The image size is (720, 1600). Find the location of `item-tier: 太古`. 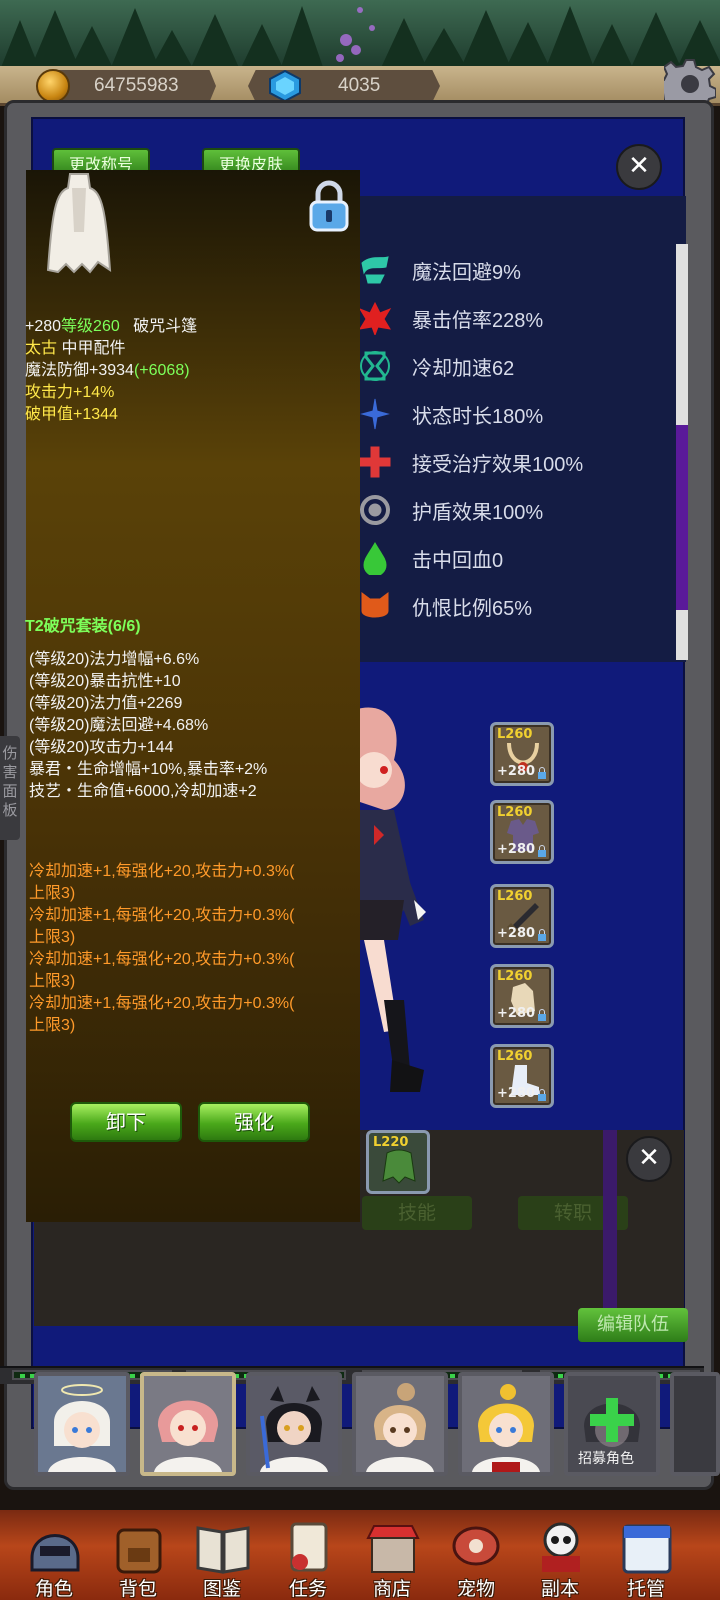

item-tier: 太古 is located at coordinates (41, 348).